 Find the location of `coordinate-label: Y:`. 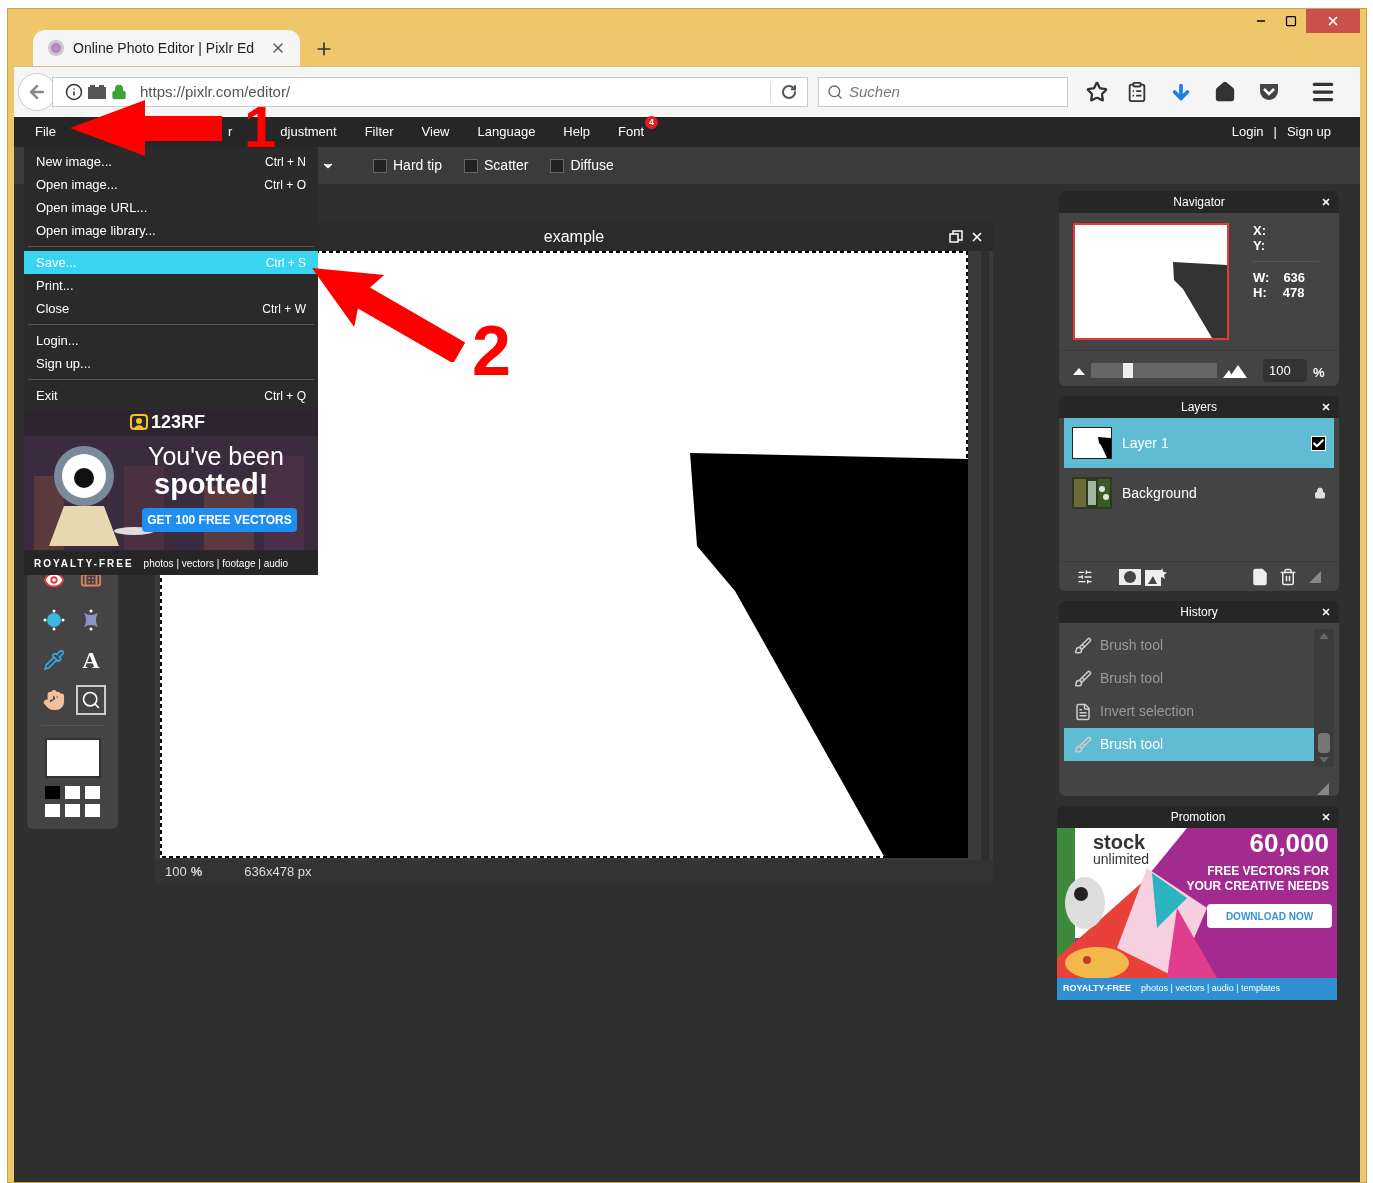

coordinate-label: Y: is located at coordinates (1260, 245).